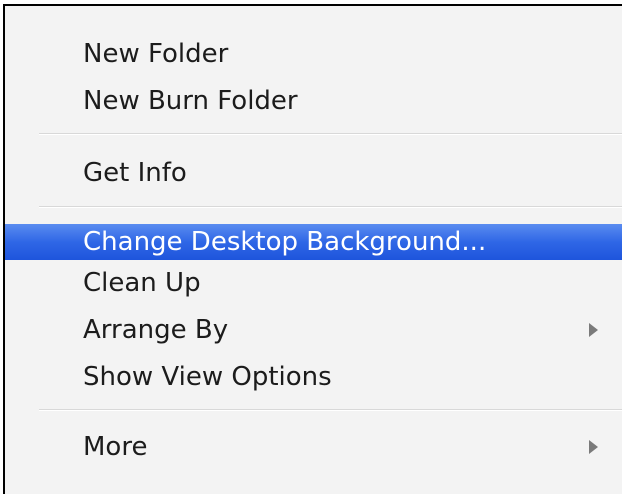 This screenshot has width=622, height=494. What do you see at coordinates (313, 101) in the screenshot?
I see `menu-item-new-burn-folder: New Burn Folder` at bounding box center [313, 101].